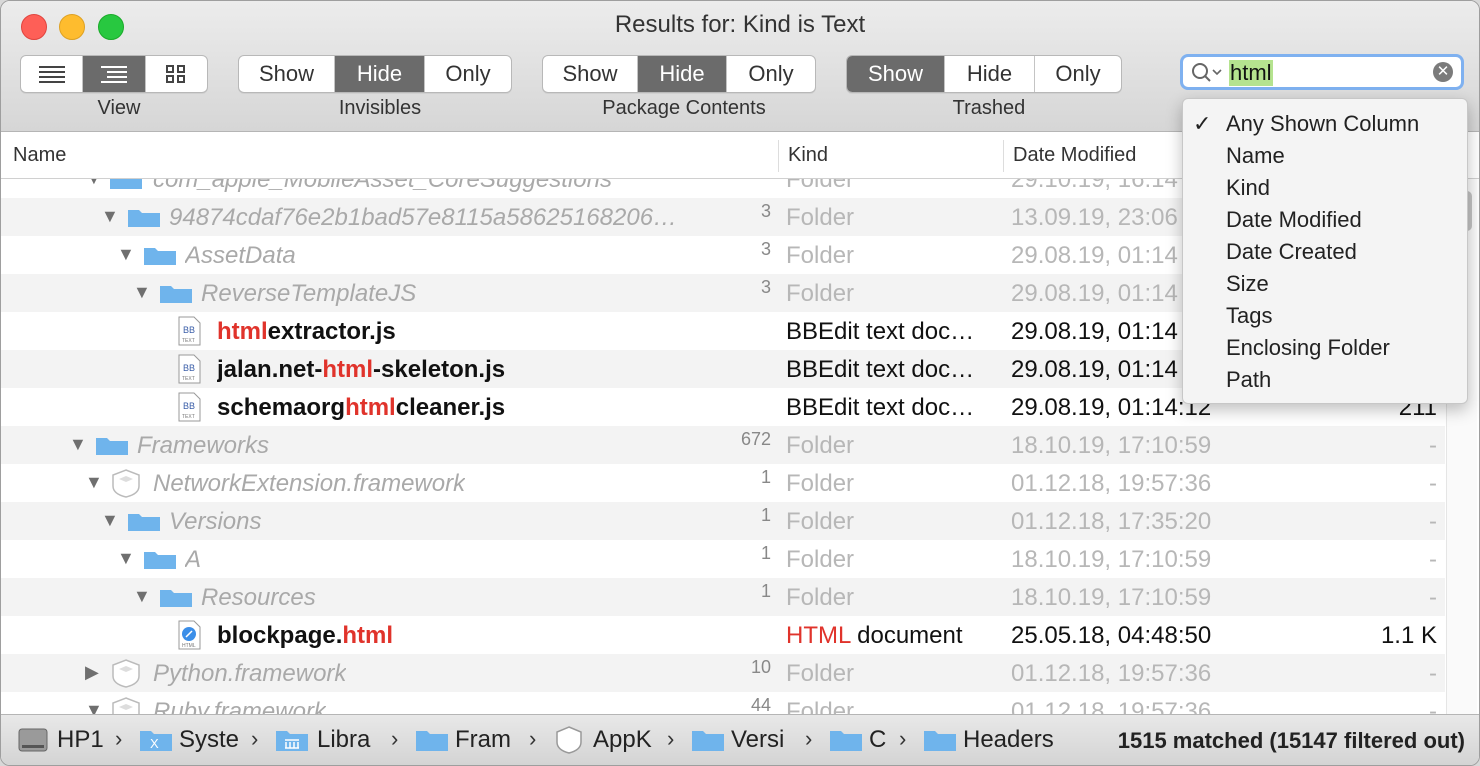 The height and width of the screenshot is (766, 1480). I want to click on item-name: jalan.net-html-skeleton.js, so click(361, 369).